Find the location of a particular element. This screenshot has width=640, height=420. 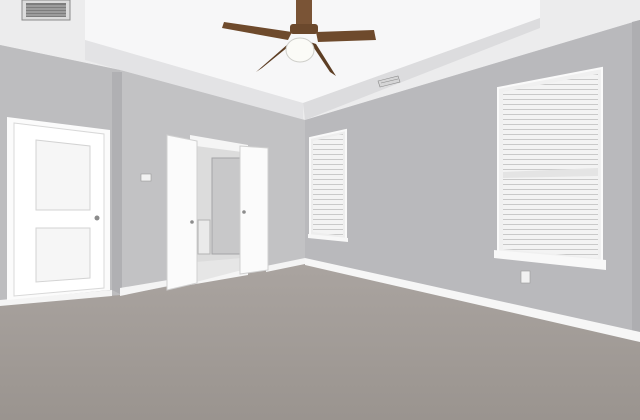

window-right is located at coordinates (550, 168).